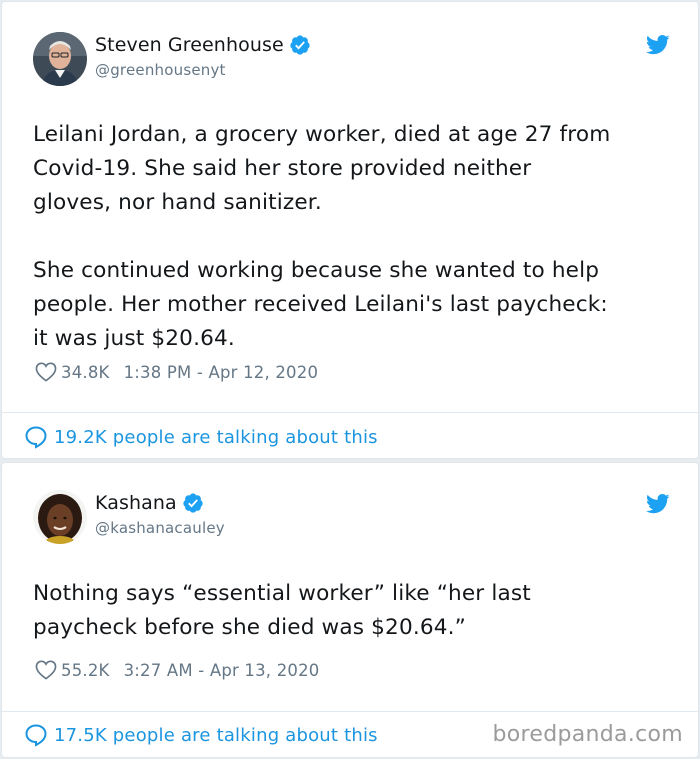 Image resolution: width=700 pixels, height=759 pixels. I want to click on like-count: 55.2K, so click(85, 670).